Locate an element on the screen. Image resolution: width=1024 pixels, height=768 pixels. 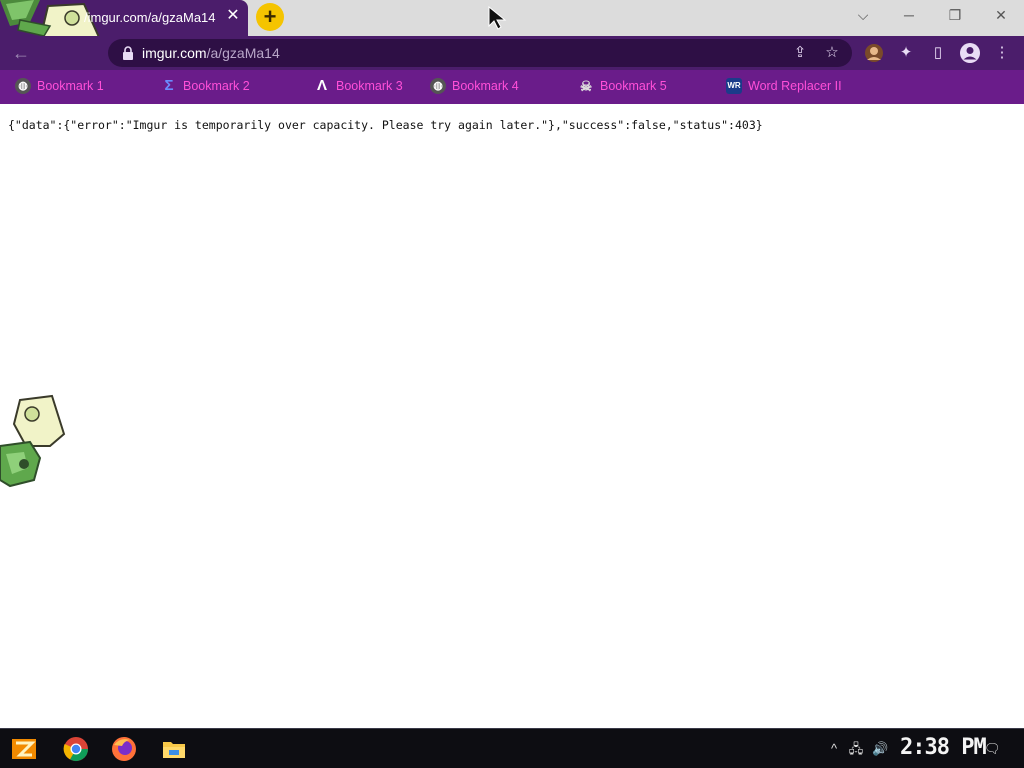
close-tab-icon: ✕ is located at coordinates (233, 16).